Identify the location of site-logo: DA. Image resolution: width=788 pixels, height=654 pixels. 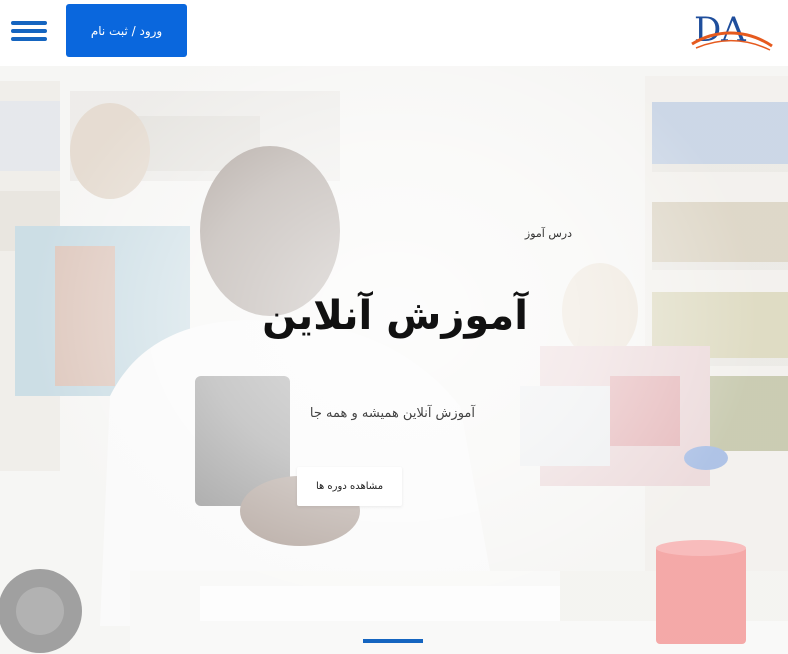
(733, 31).